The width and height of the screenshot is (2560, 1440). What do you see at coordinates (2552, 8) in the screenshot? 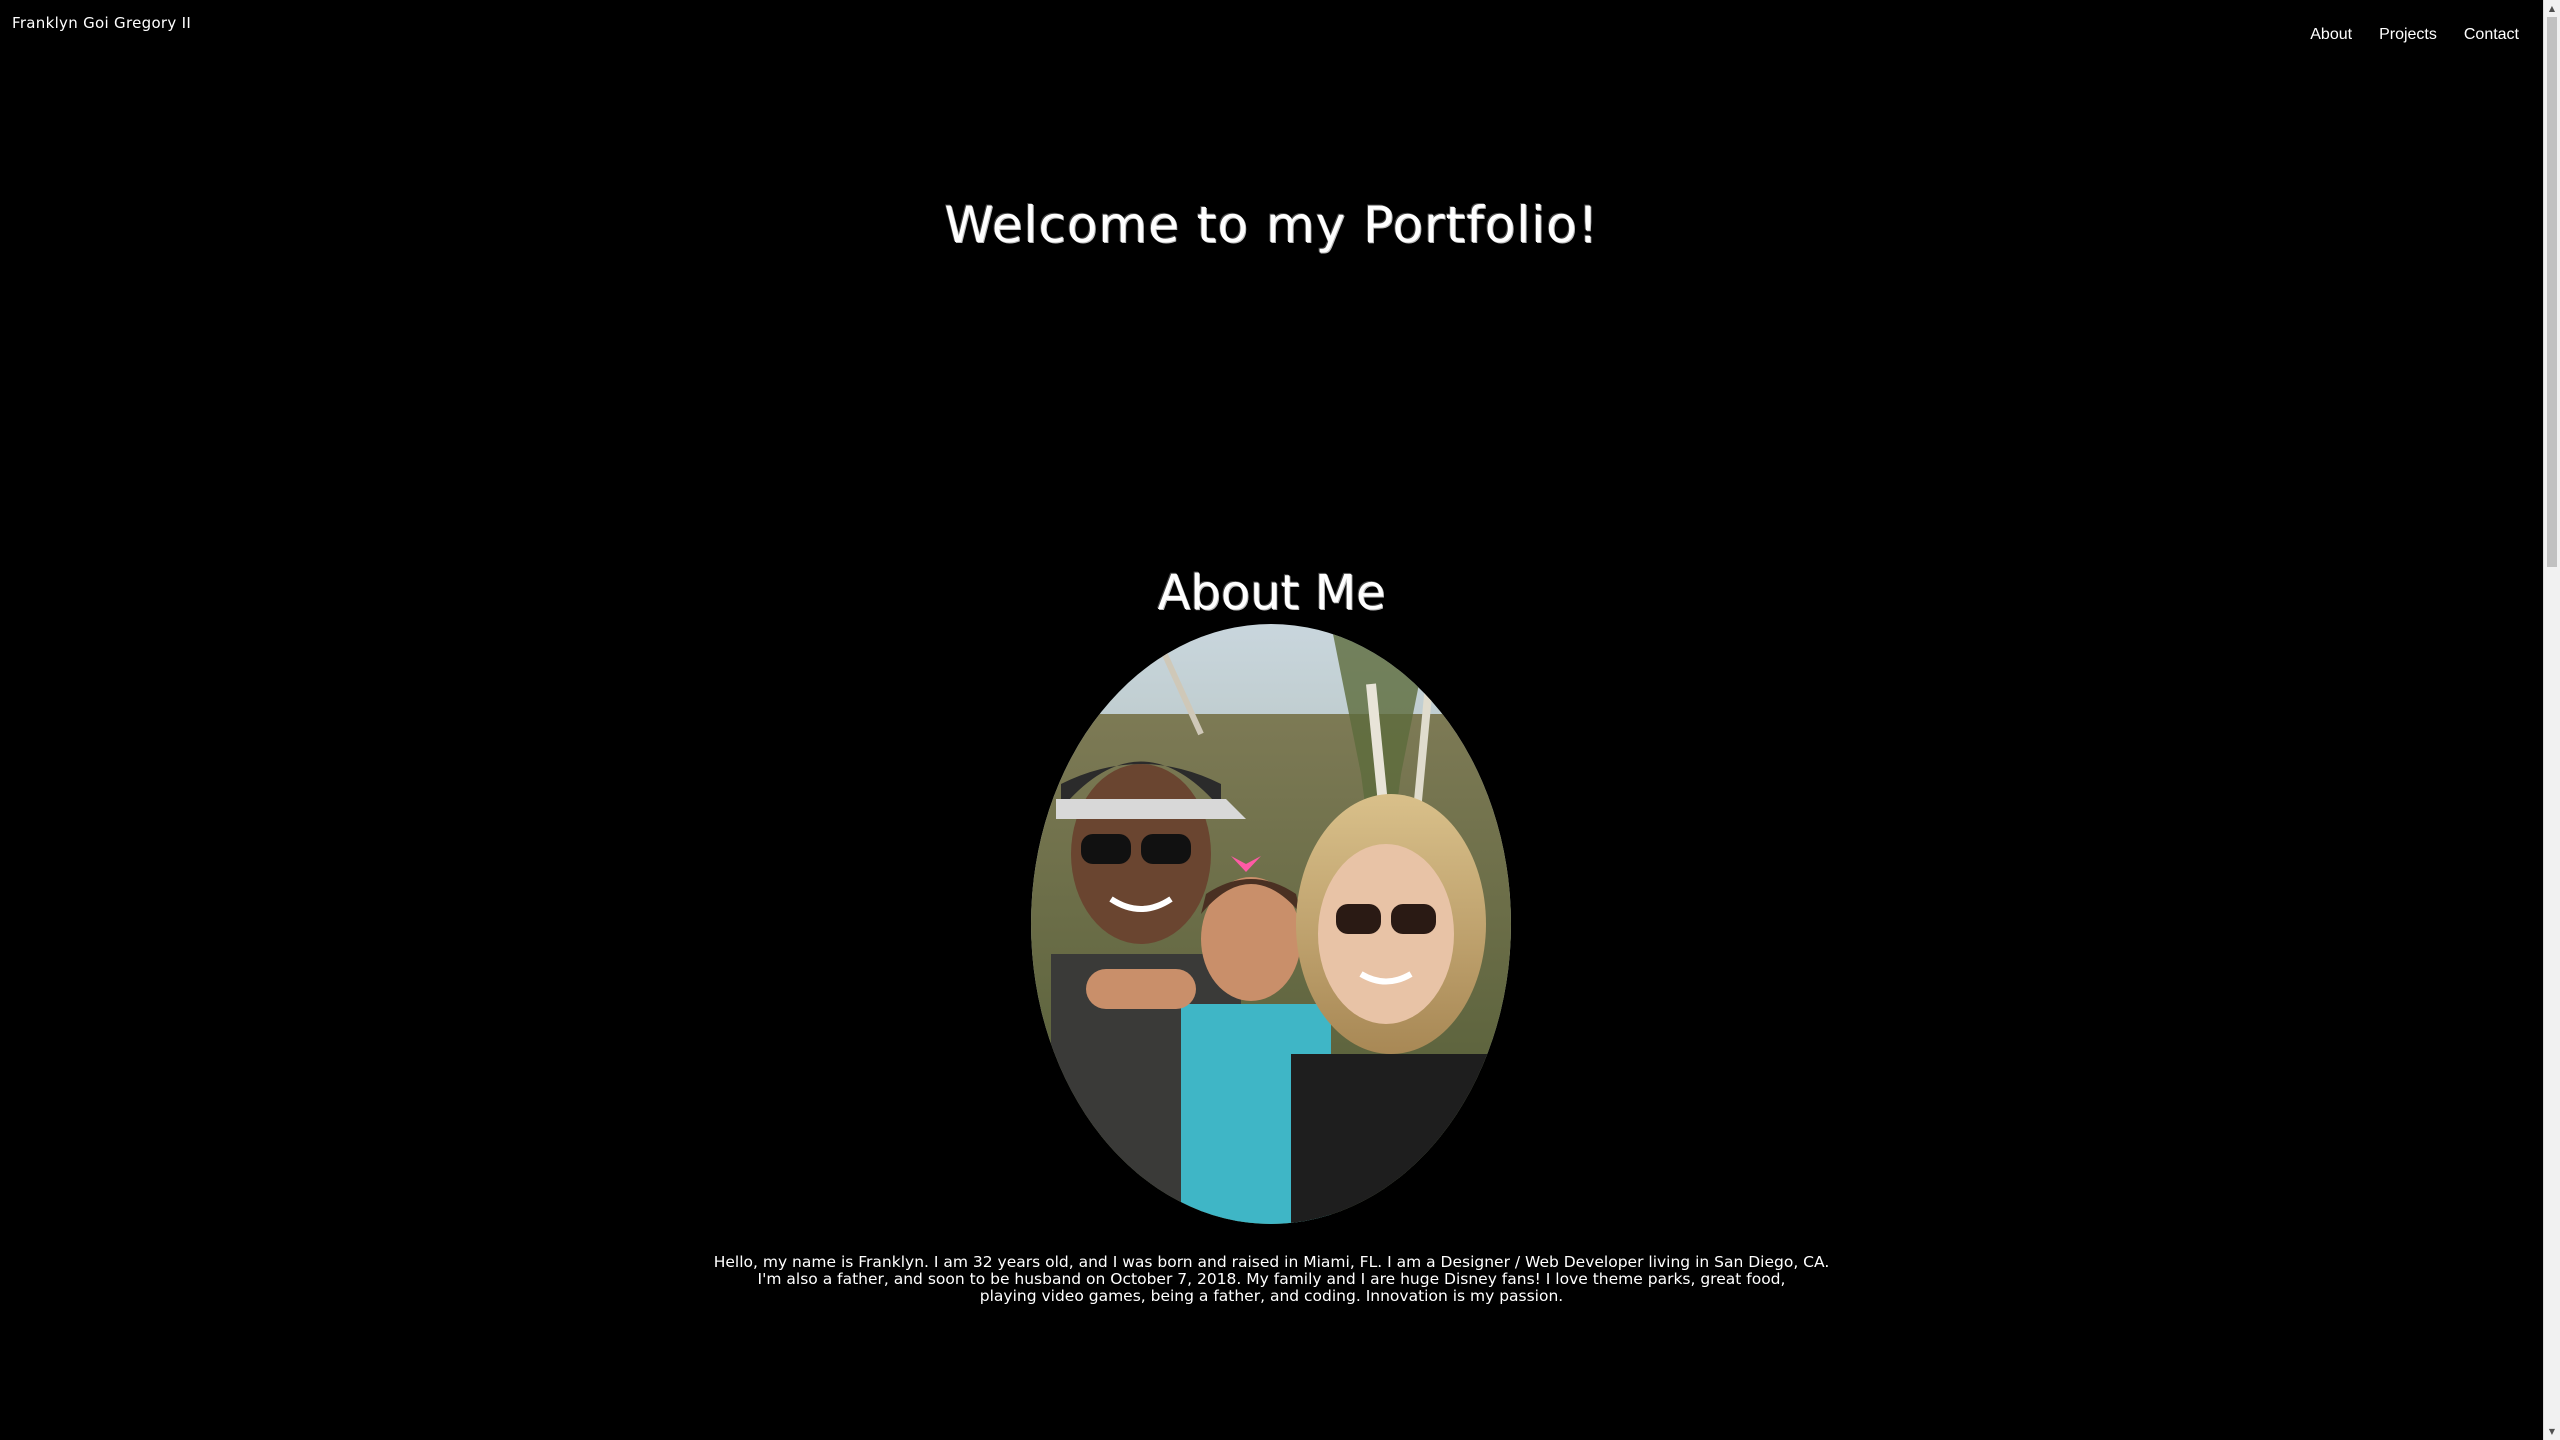
I see `scroll-up-arrow-icon: ▲` at bounding box center [2552, 8].